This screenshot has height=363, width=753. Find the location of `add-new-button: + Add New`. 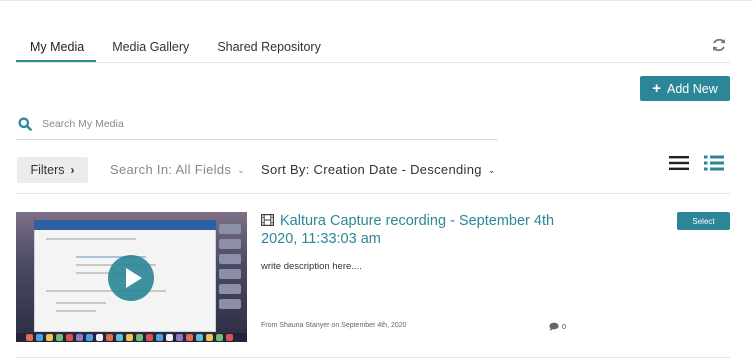

add-new-button: + Add New is located at coordinates (685, 88).